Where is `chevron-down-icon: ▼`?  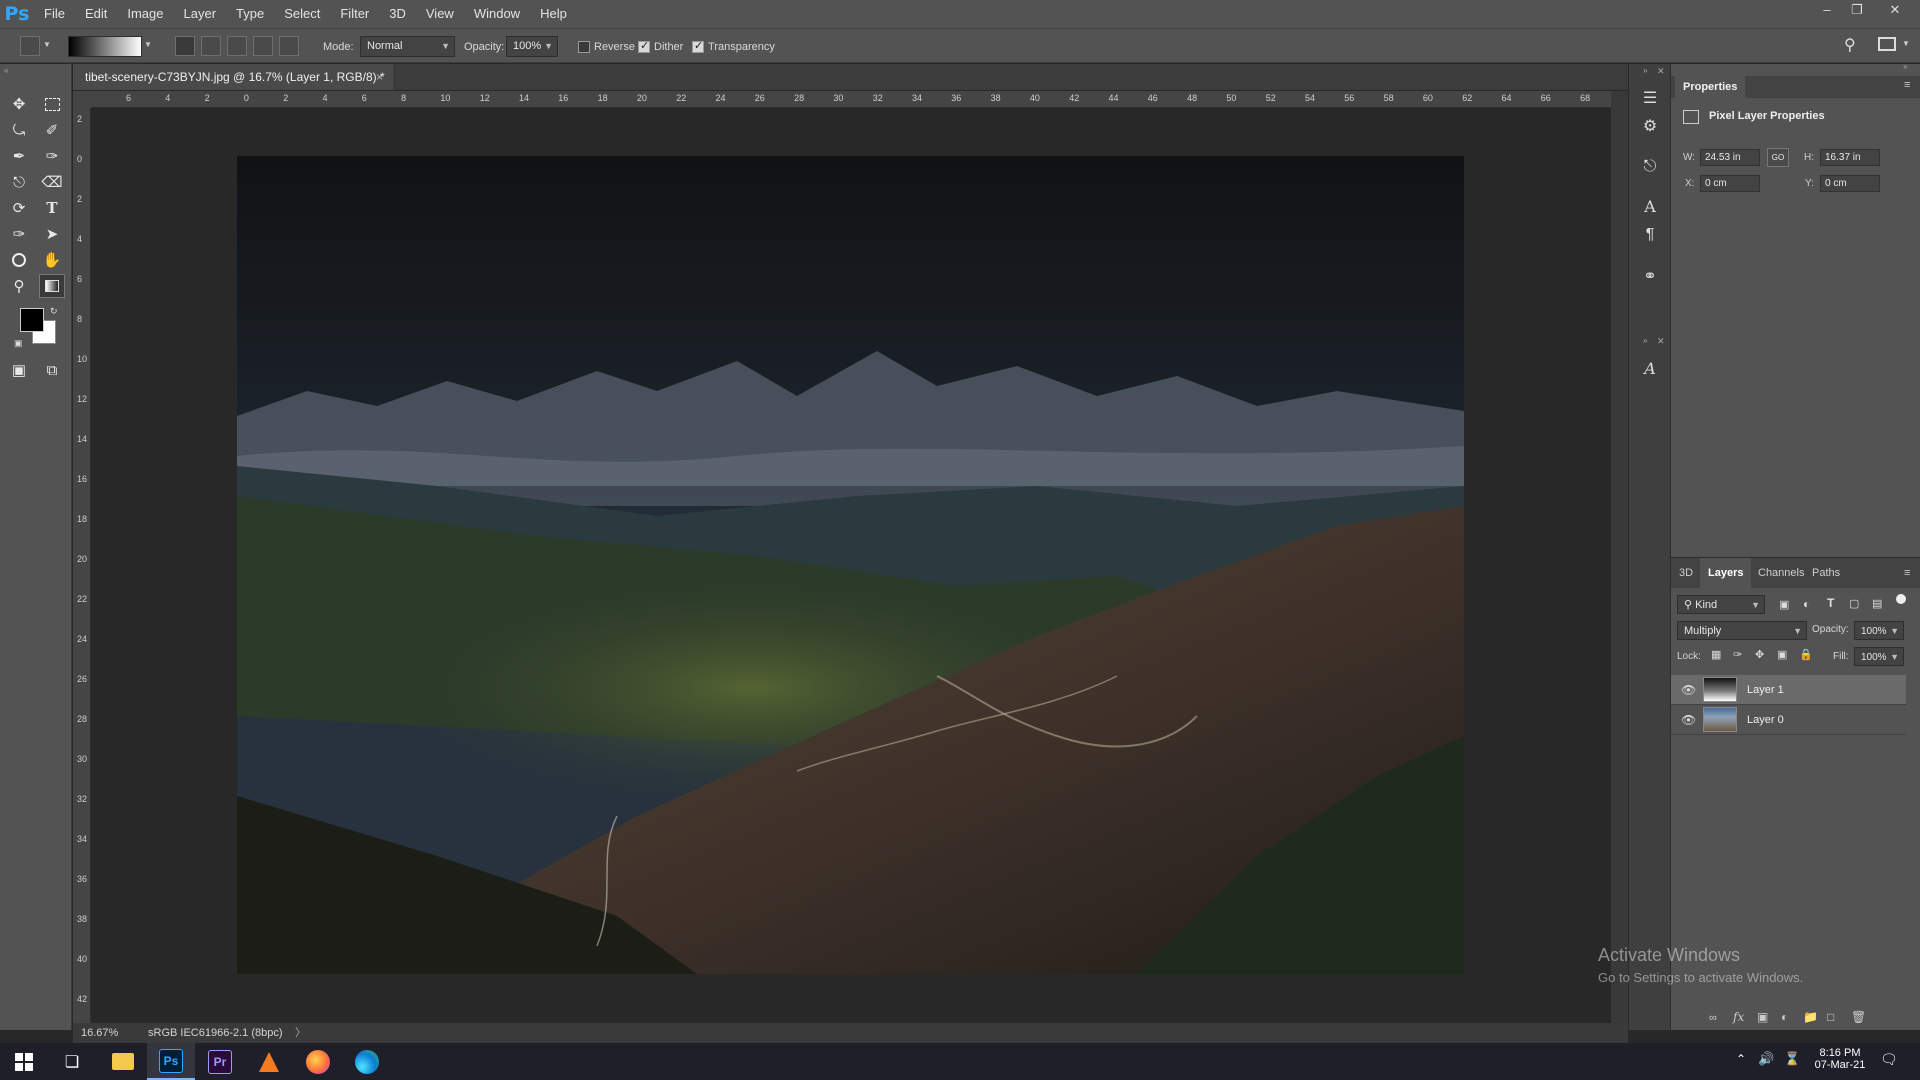 chevron-down-icon: ▼ is located at coordinates (47, 44).